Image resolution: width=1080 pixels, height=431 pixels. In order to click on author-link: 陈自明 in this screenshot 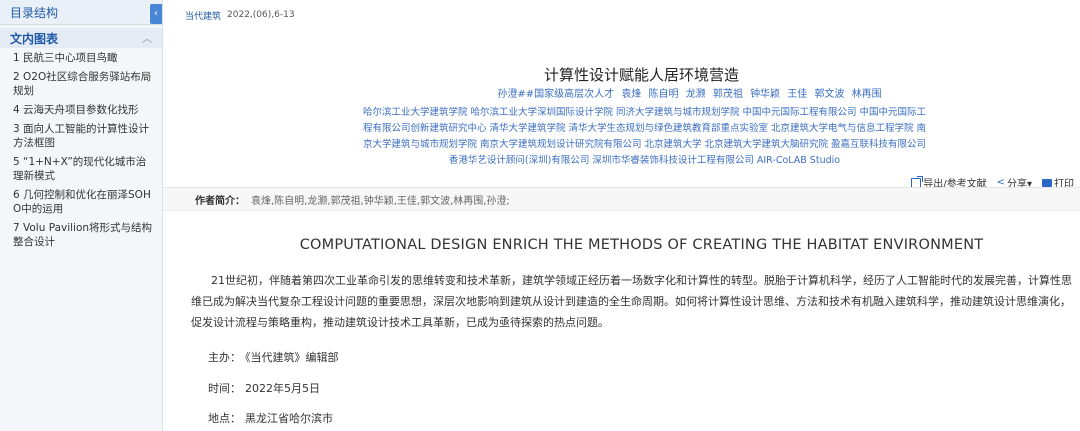, I will do `click(664, 94)`.